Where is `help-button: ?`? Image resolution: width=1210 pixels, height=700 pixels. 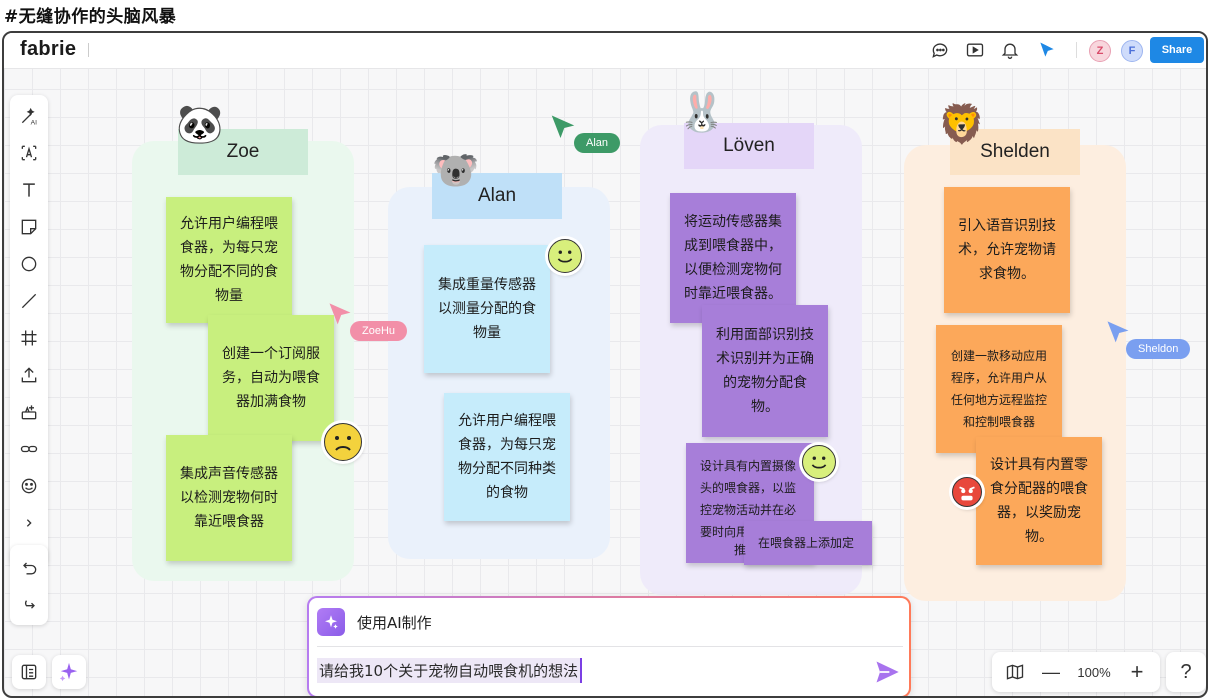 help-button: ? is located at coordinates (1186, 672).